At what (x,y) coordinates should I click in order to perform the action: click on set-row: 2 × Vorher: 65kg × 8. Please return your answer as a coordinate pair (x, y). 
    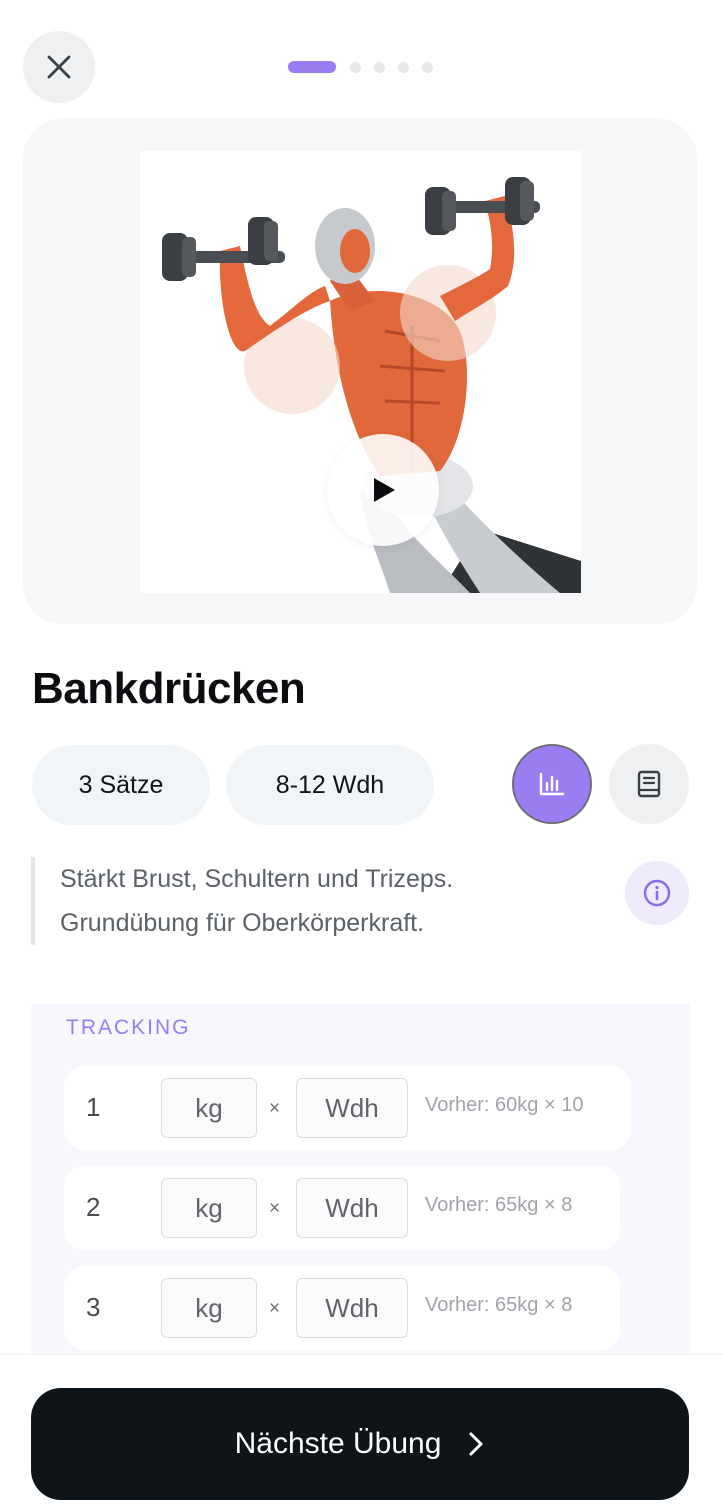
    Looking at the image, I should click on (342, 1208).